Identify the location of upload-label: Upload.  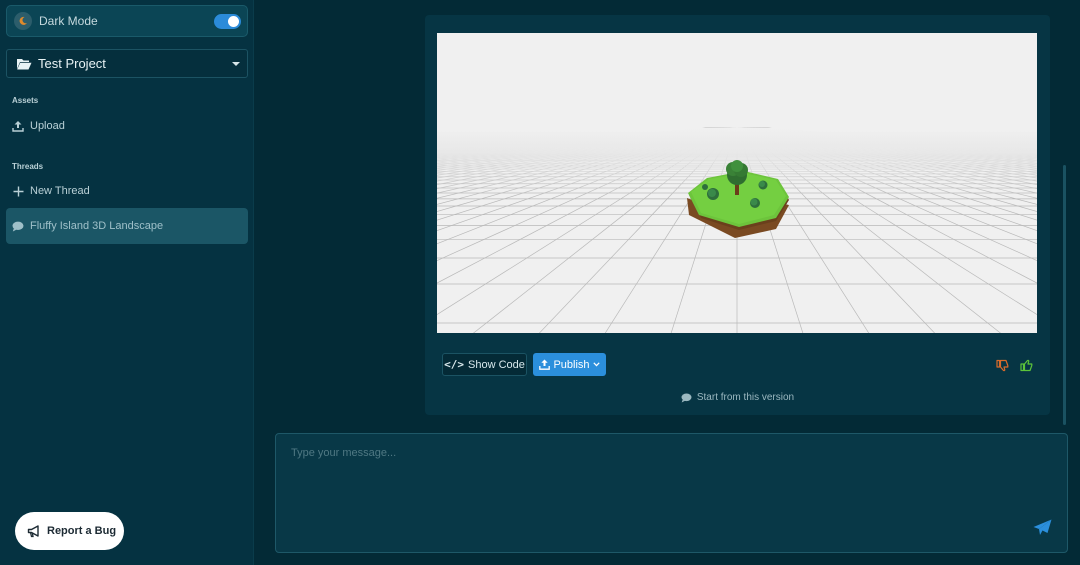
(47, 126).